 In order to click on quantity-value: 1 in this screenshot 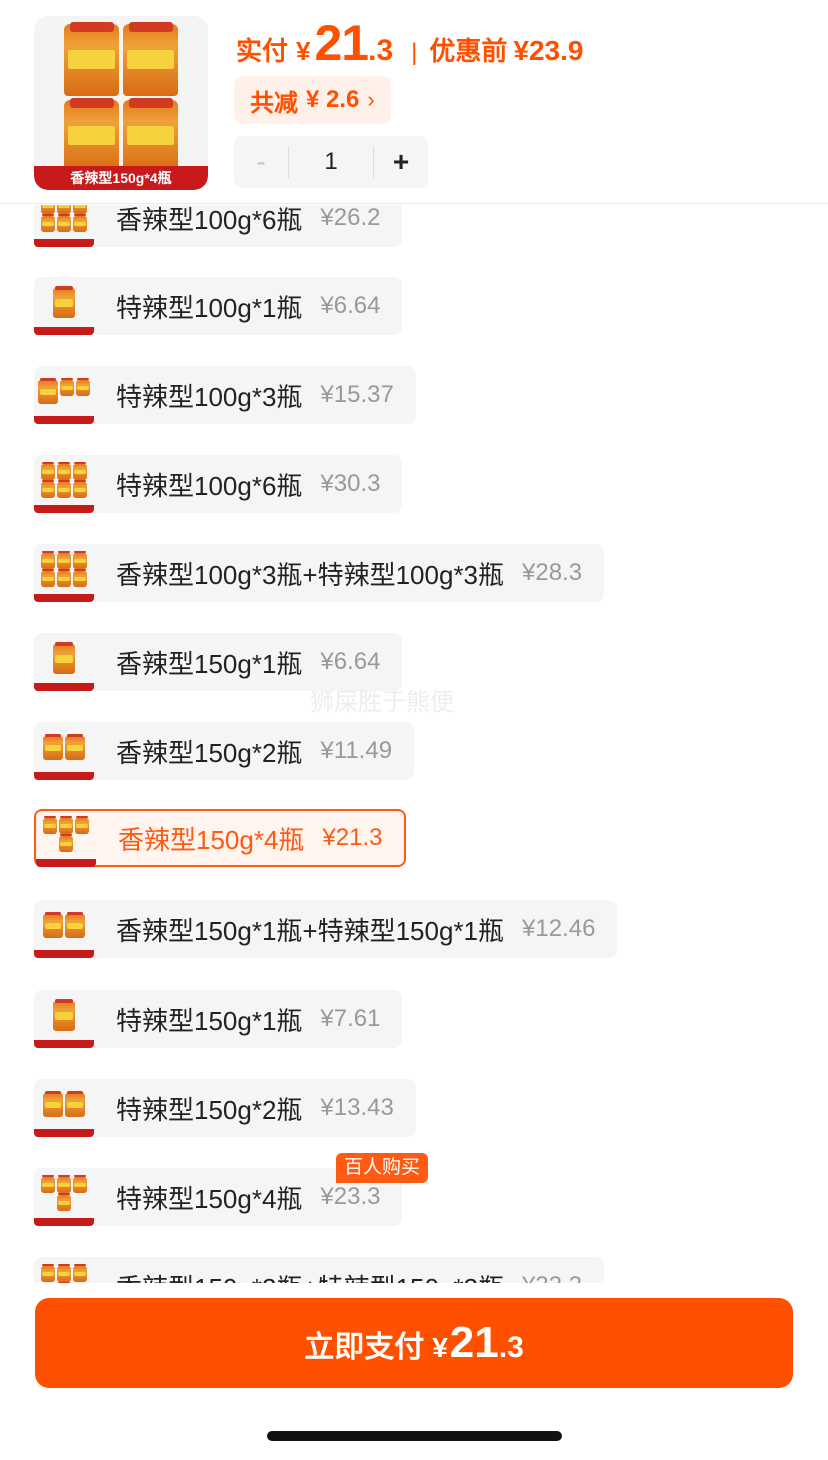, I will do `click(331, 162)`.